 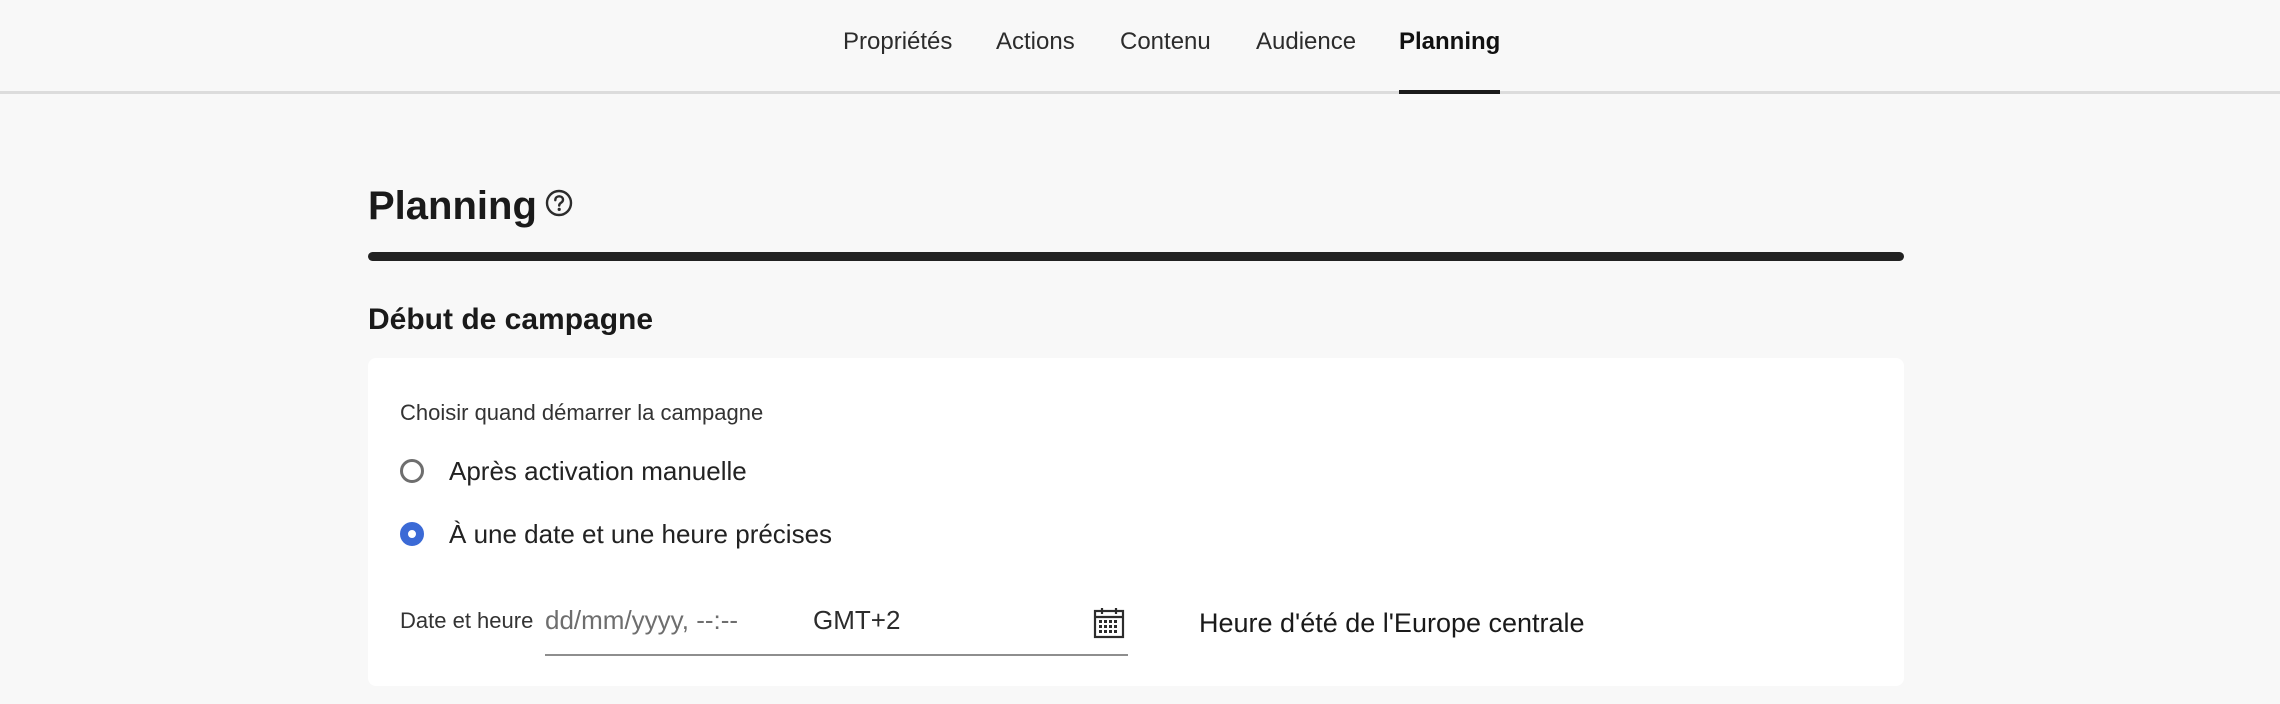 I want to click on section-title-campaign-start: Début de campagne, so click(x=511, y=319).